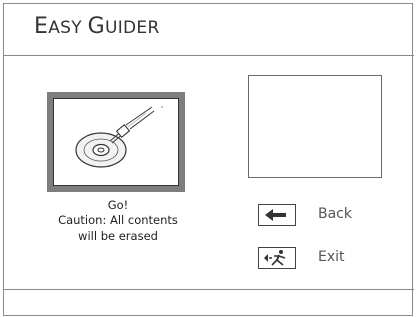 The image size is (418, 317). I want to click on exit-button, so click(277, 258).